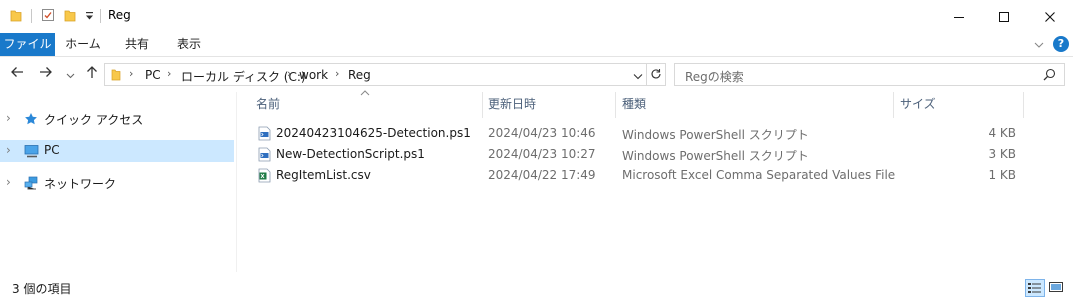  What do you see at coordinates (551, 106) in the screenshot?
I see `column-header-date: 更新日時` at bounding box center [551, 106].